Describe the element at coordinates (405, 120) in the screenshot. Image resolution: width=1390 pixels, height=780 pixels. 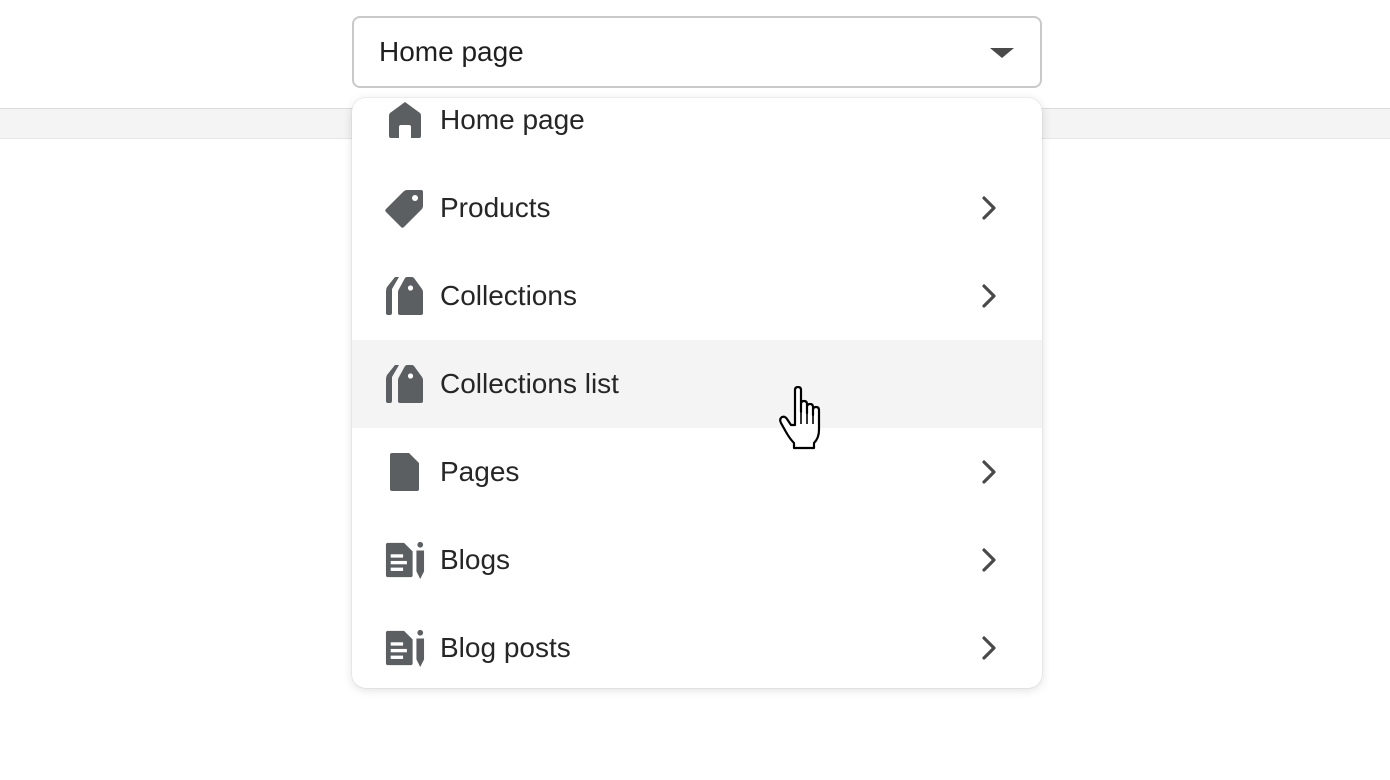
I see `home-icon` at that location.